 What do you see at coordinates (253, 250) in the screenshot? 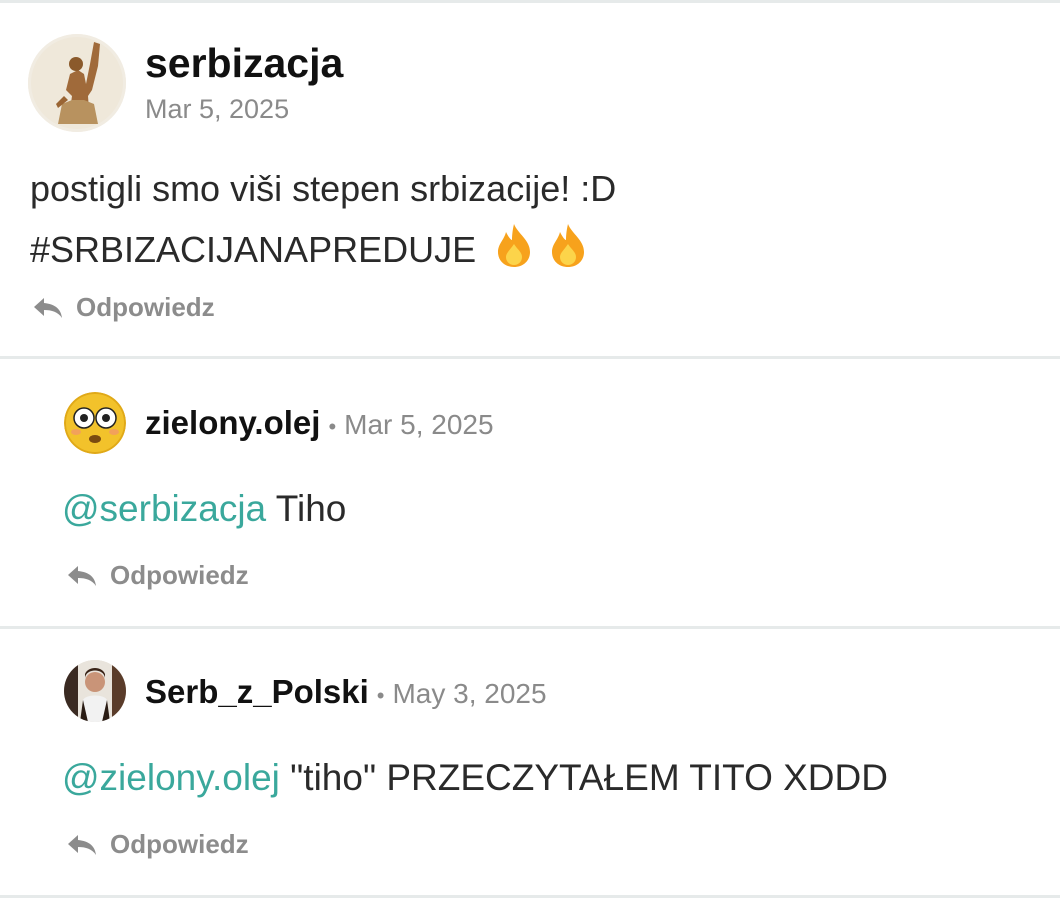
I see `hashtag: #SRBIZACIJANAPREDUJE` at bounding box center [253, 250].